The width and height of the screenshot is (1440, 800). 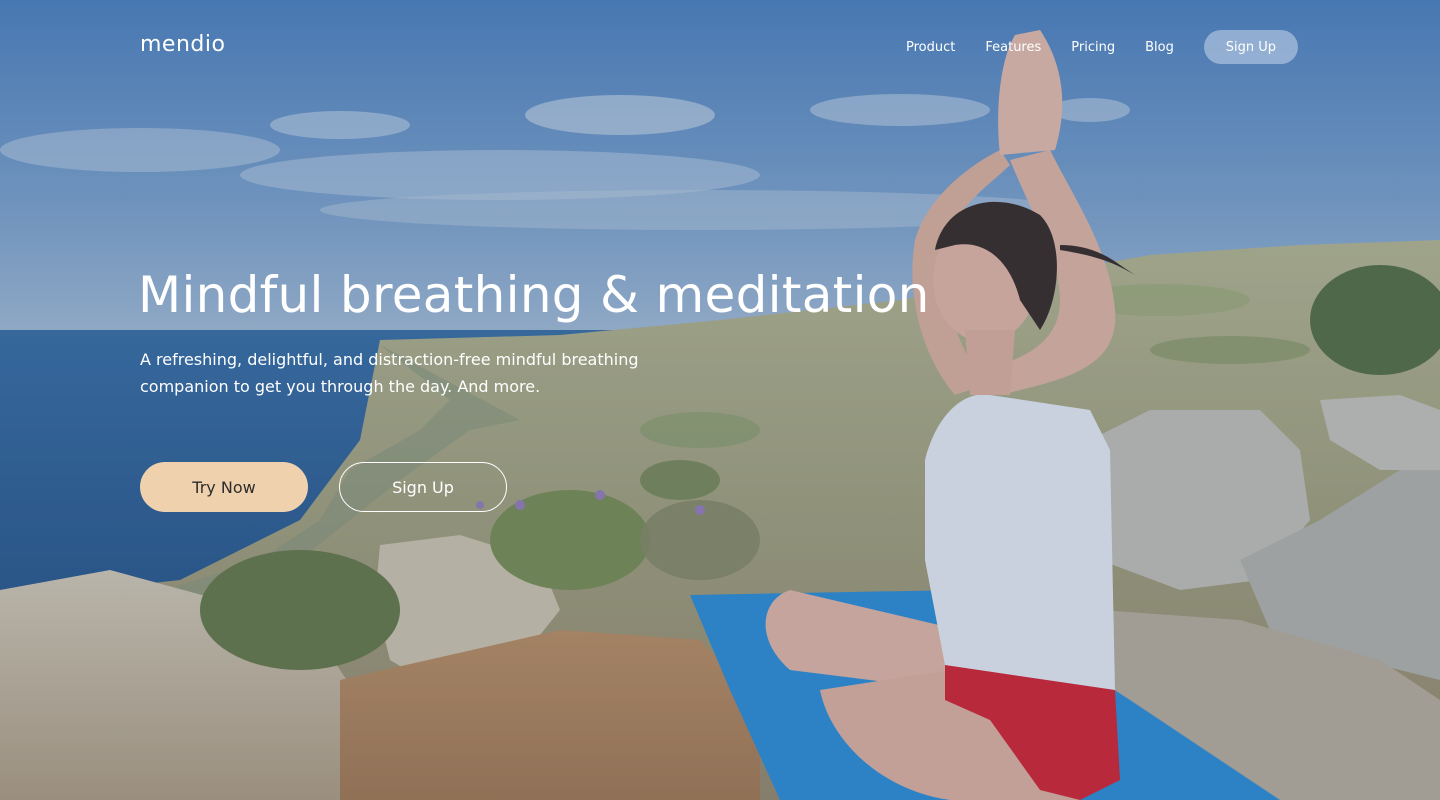 I want to click on brand-logo: mendio, so click(x=182, y=44).